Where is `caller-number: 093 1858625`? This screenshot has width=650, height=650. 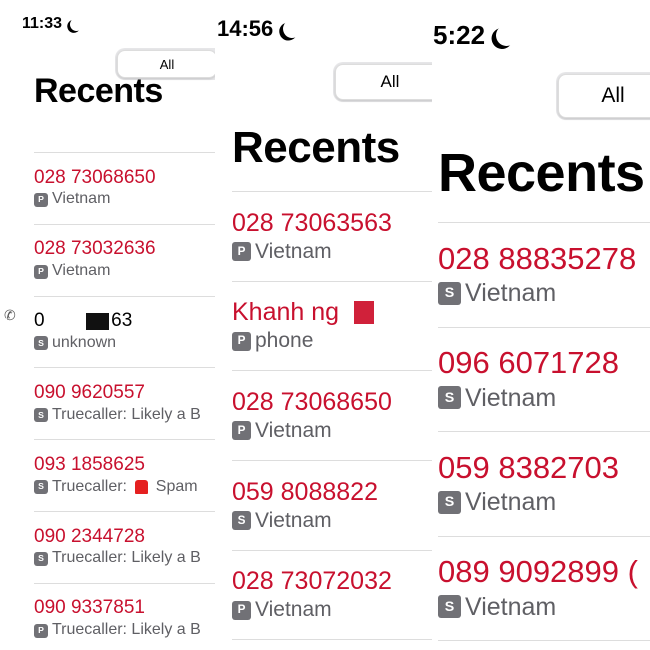 caller-number: 093 1858625 is located at coordinates (89, 464).